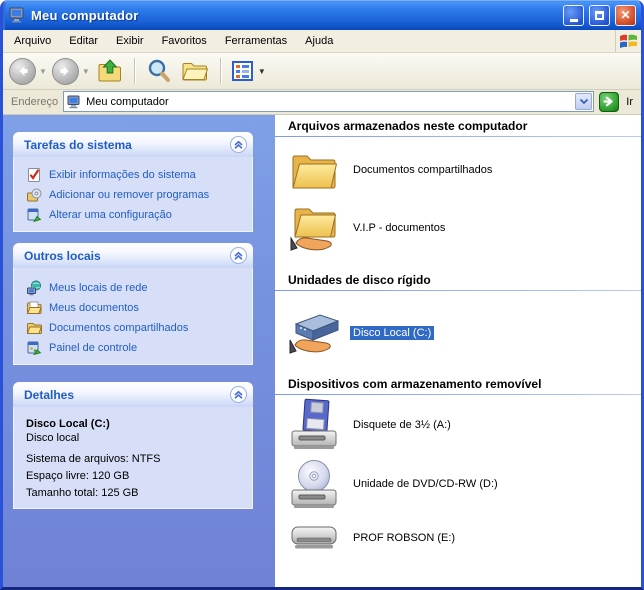  Describe the element at coordinates (22, 71) in the screenshot. I see `back-button` at that location.